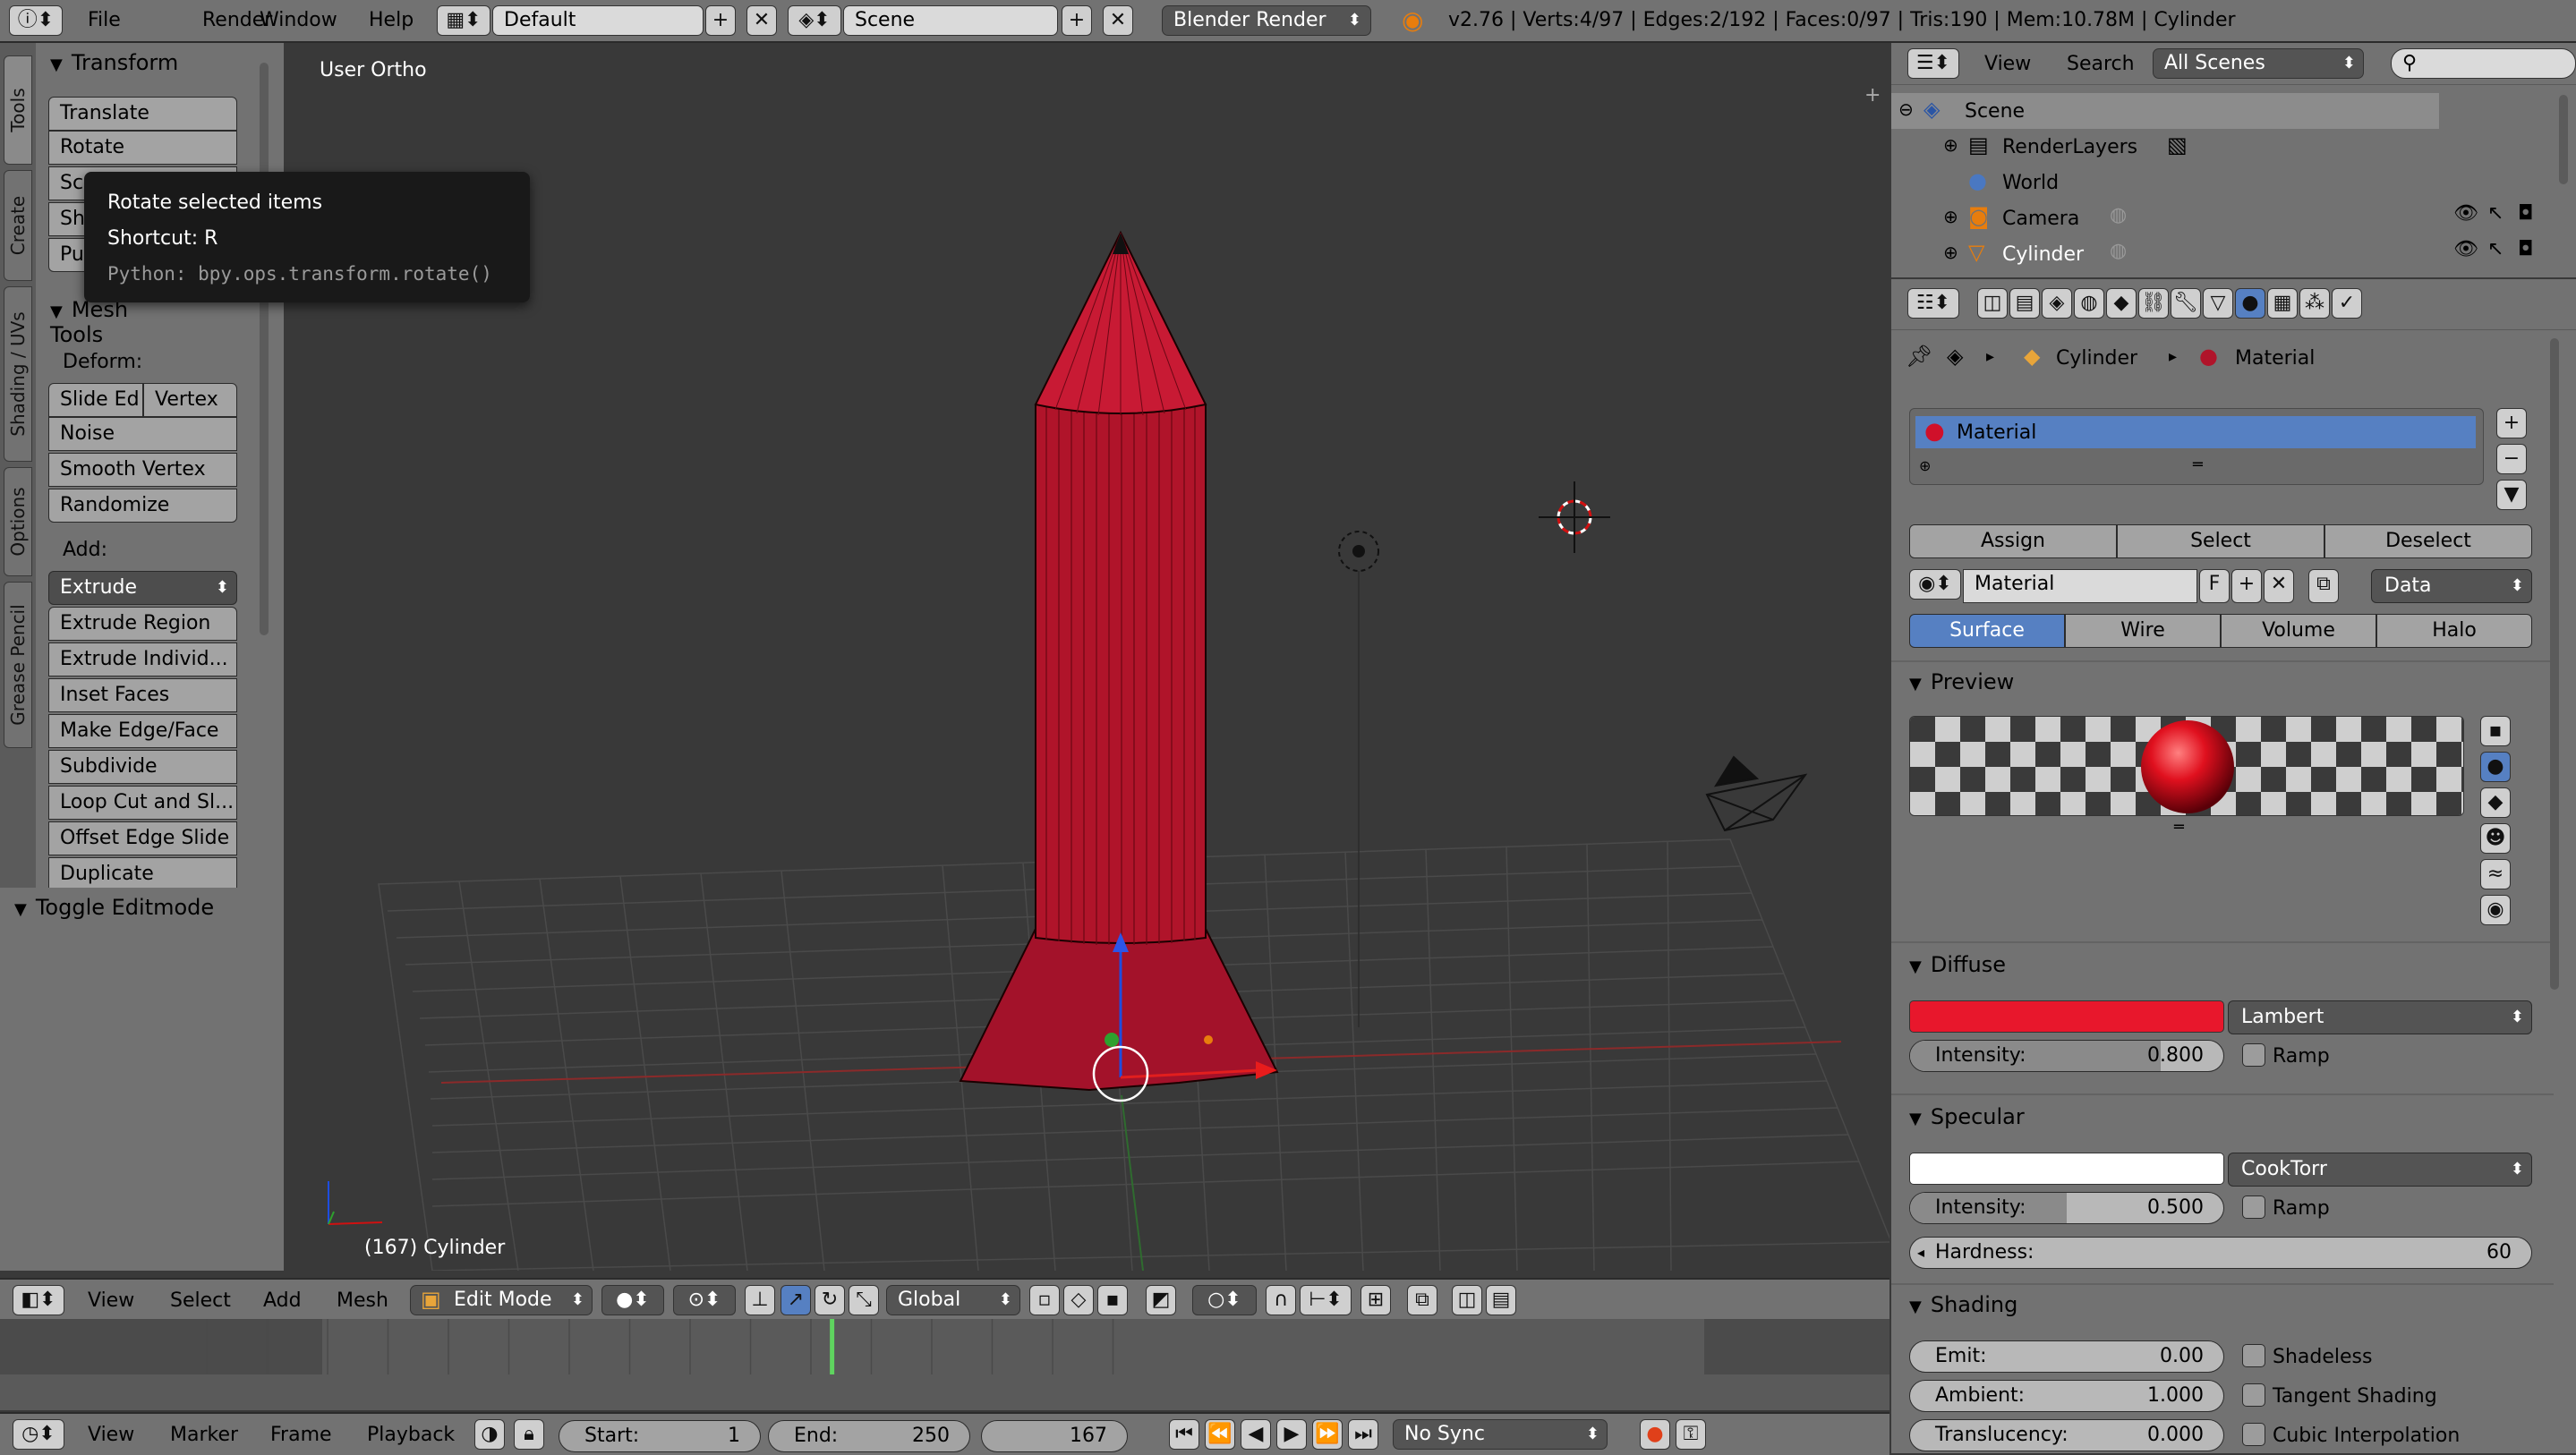 Image resolution: width=2576 pixels, height=1455 pixels. I want to click on slide-edge-button: Slide Ed, so click(95, 400).